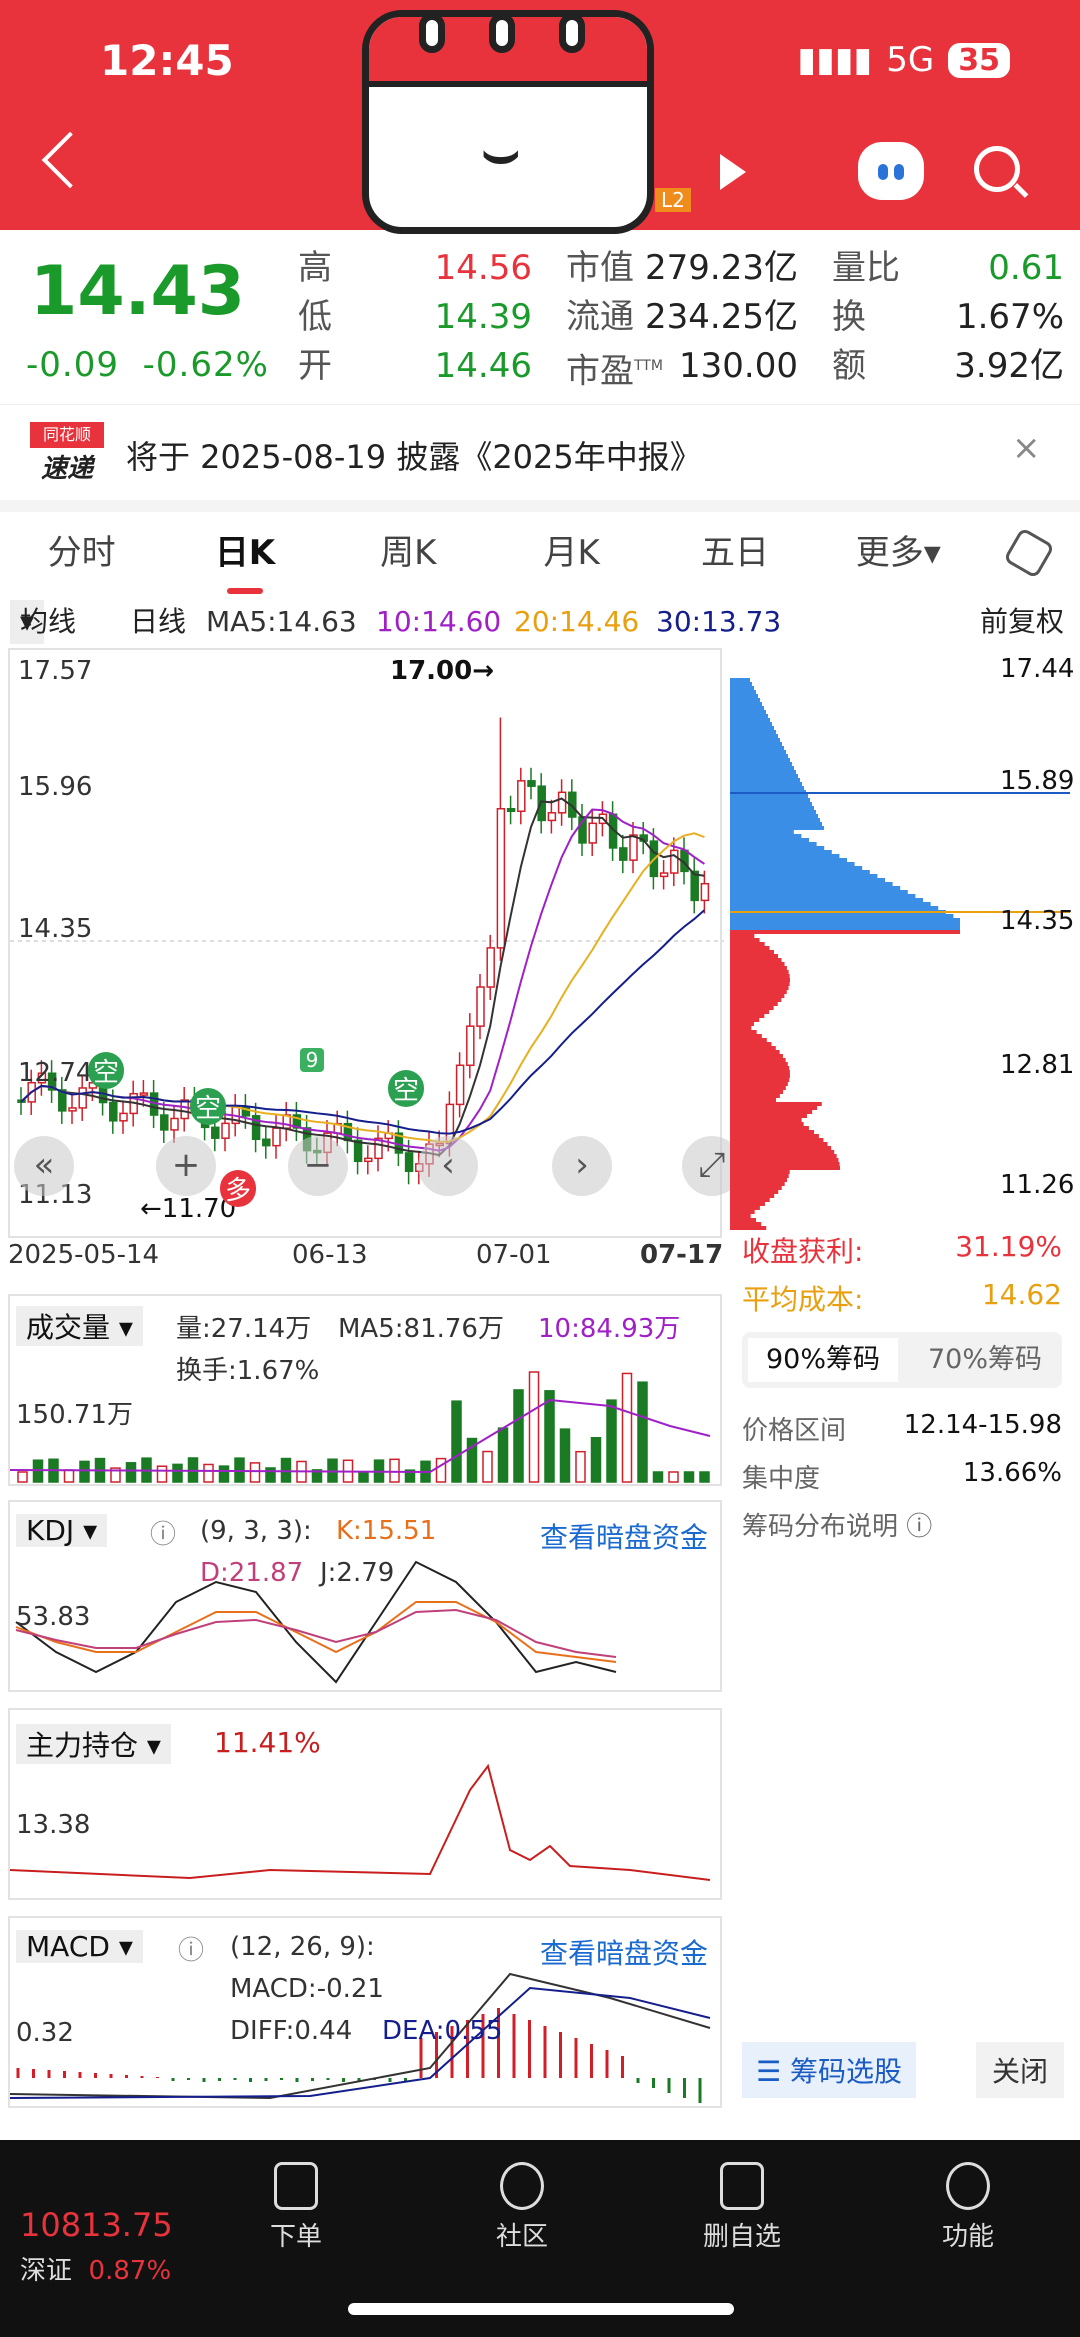  What do you see at coordinates (316, 1632) in the screenshot?
I see `kdj-k-line` at bounding box center [316, 1632].